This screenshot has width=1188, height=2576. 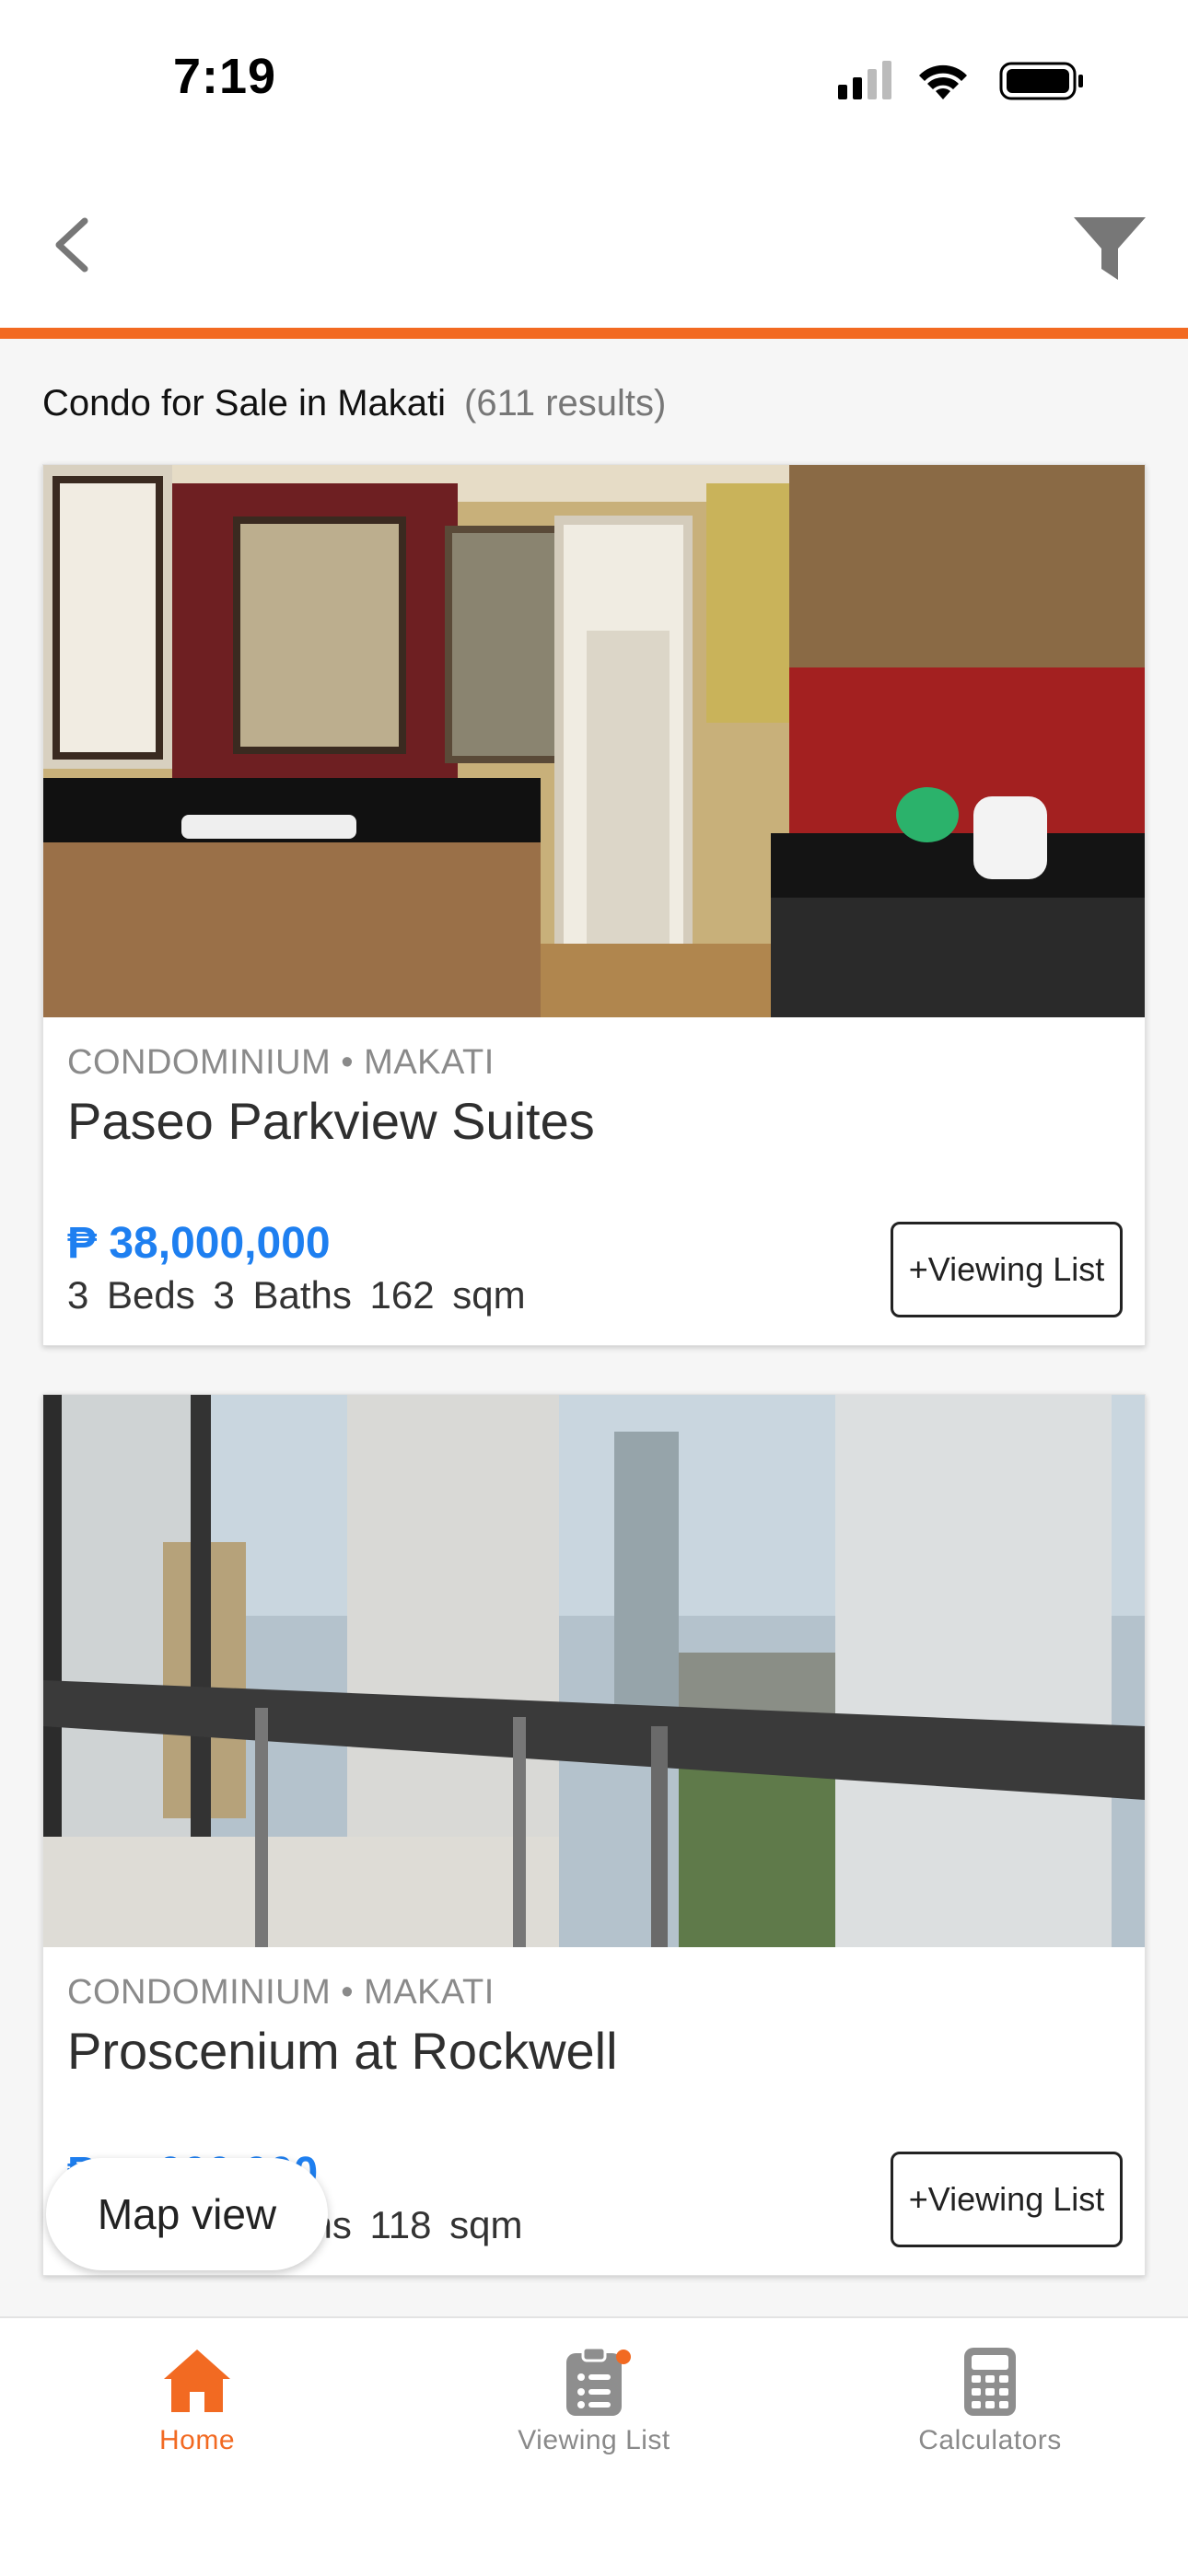 I want to click on tab-label: Home, so click(x=197, y=2440).